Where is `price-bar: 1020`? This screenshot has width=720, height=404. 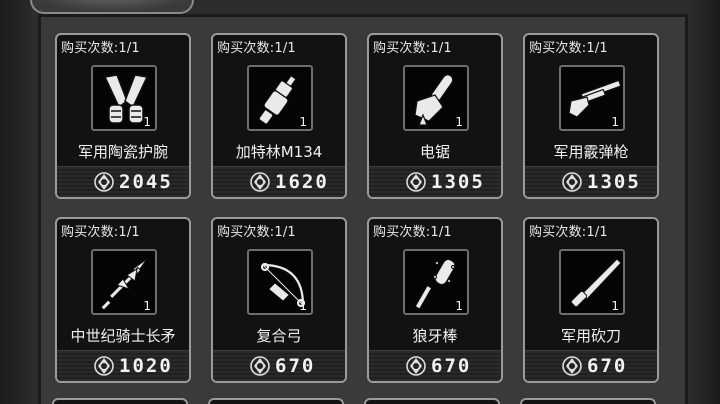 price-bar: 1020 is located at coordinates (123, 365).